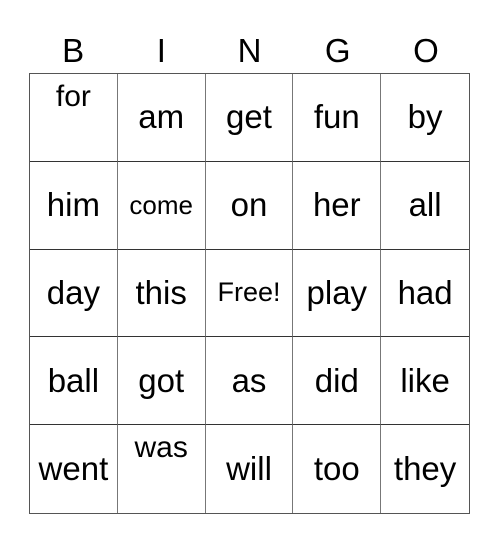  What do you see at coordinates (74, 381) in the screenshot?
I see `bingo-cell: ball` at bounding box center [74, 381].